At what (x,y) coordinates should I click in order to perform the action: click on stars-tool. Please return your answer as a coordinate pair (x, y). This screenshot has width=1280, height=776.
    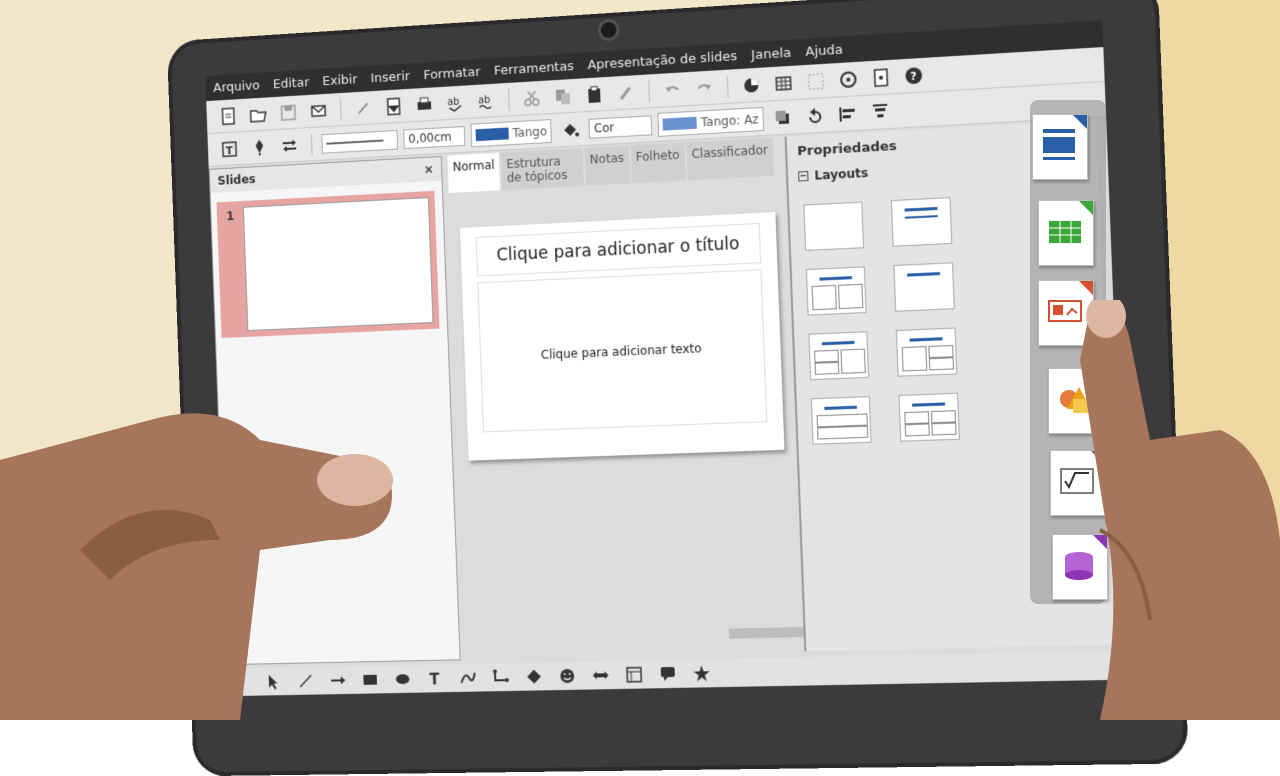
    Looking at the image, I should click on (701, 673).